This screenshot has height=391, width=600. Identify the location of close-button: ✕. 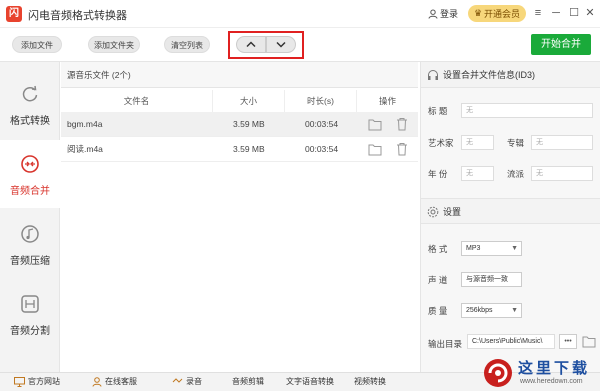
(590, 13).